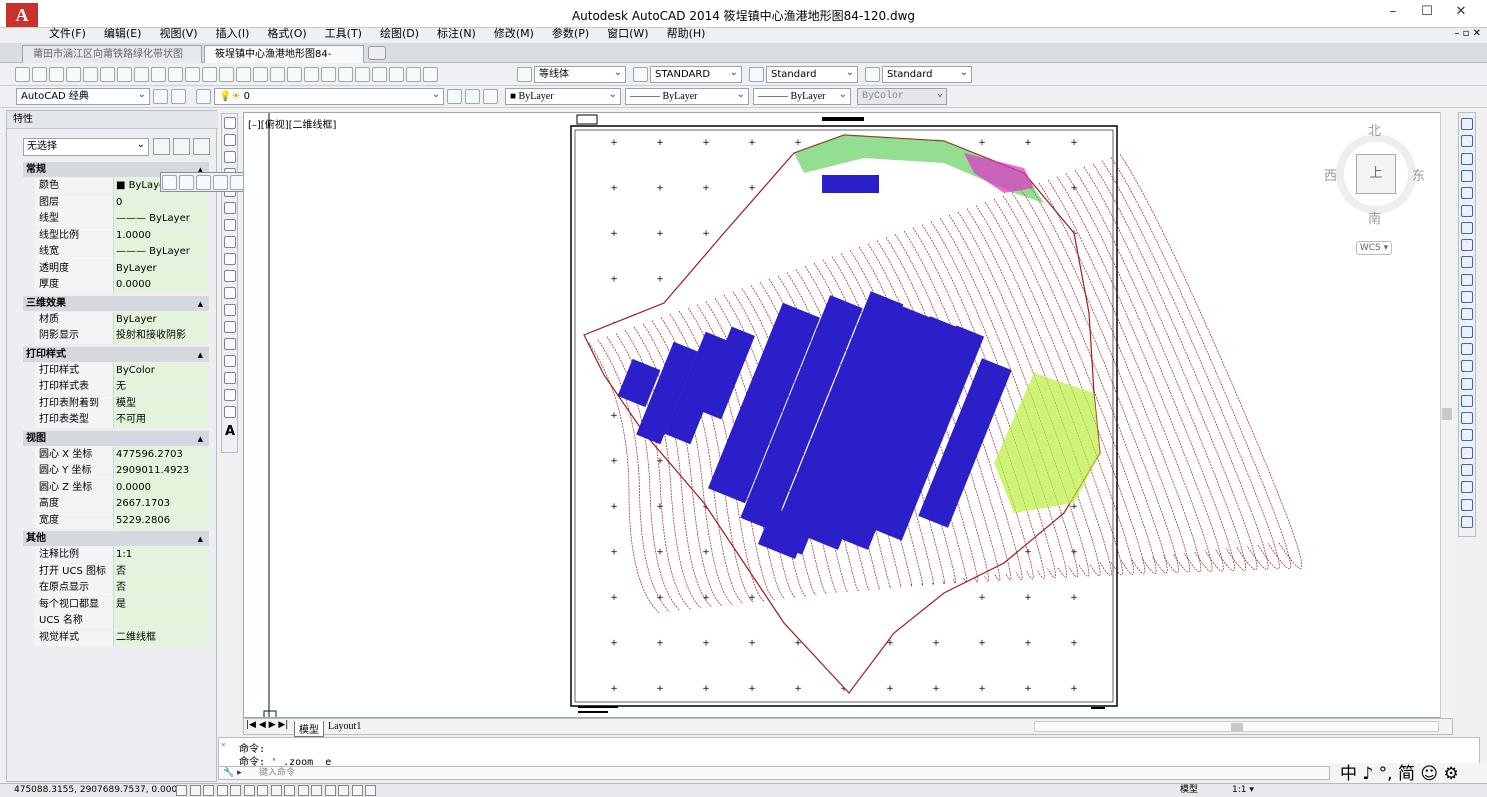 The image size is (1487, 797). What do you see at coordinates (230, 242) in the screenshot?
I see `revision-cloud-icon` at bounding box center [230, 242].